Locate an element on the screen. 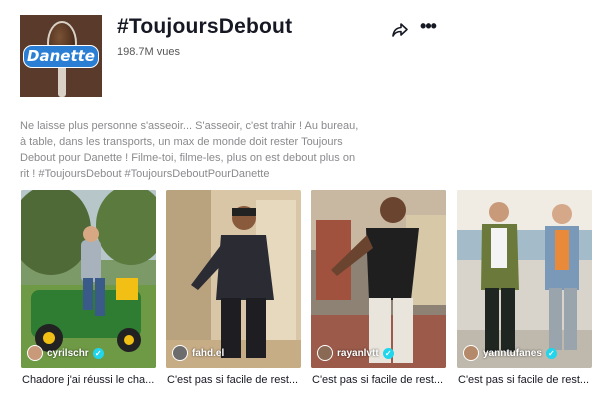  video-thumbnail: rayanlvtt ✓ is located at coordinates (378, 279).